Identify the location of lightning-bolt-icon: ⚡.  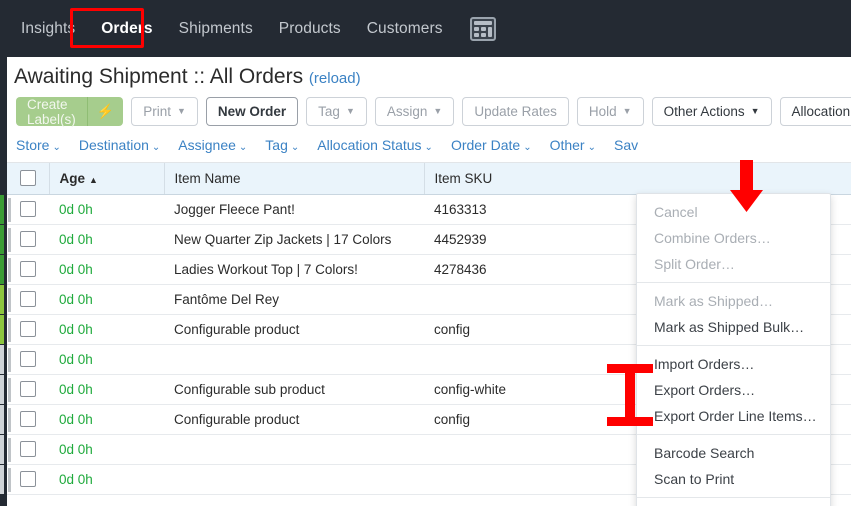
(104, 111).